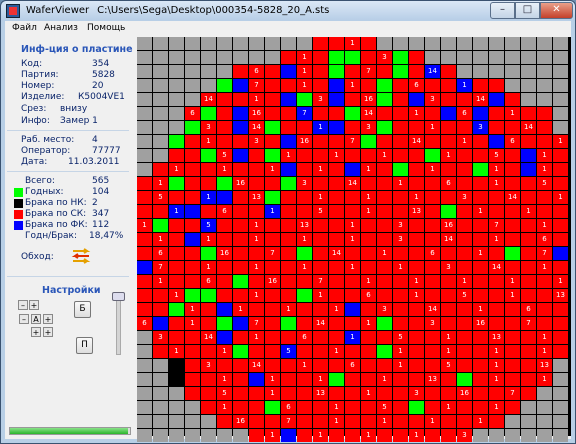  Describe the element at coordinates (448, 267) in the screenshot. I see `sk-defect-die: 3` at that location.